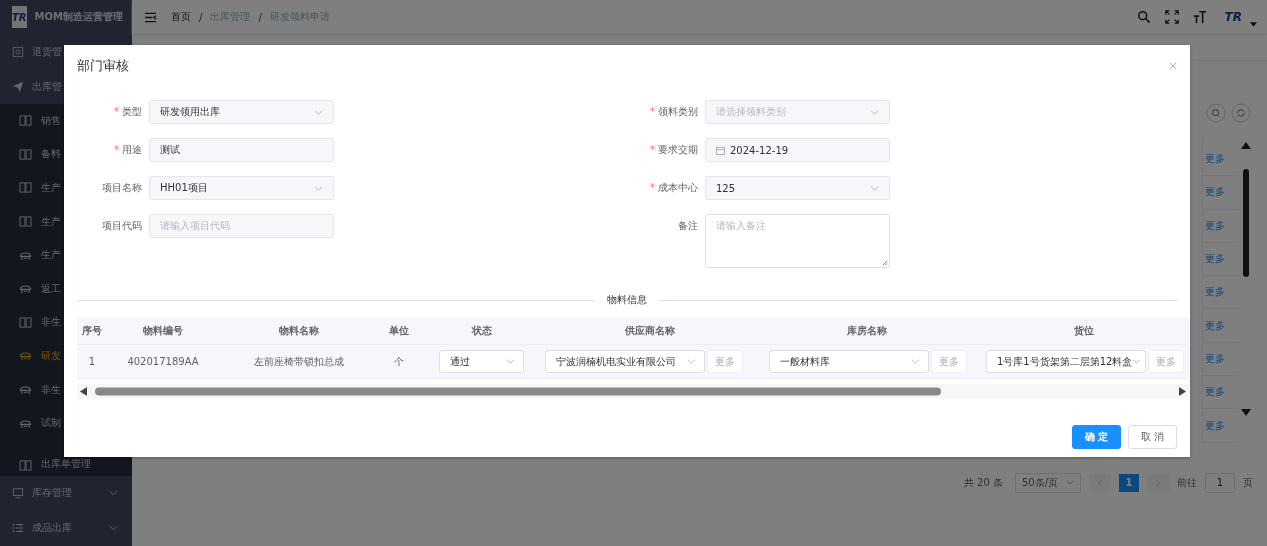  Describe the element at coordinates (673, 150) in the screenshot. I see `field-label: * 要求交期` at that location.